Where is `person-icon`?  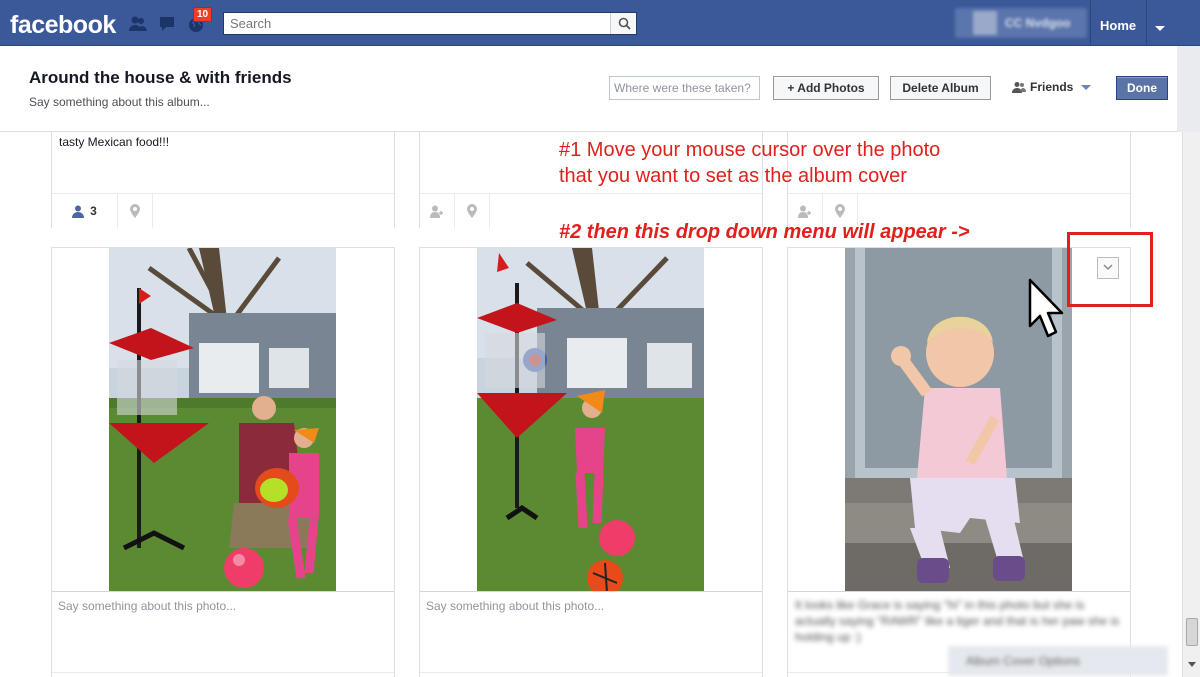 person-icon is located at coordinates (78, 211).